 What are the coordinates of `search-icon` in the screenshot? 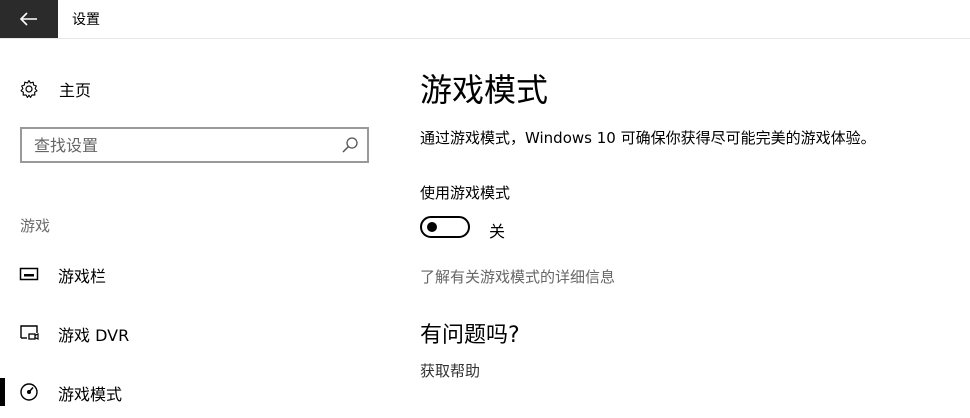 It's located at (350, 145).